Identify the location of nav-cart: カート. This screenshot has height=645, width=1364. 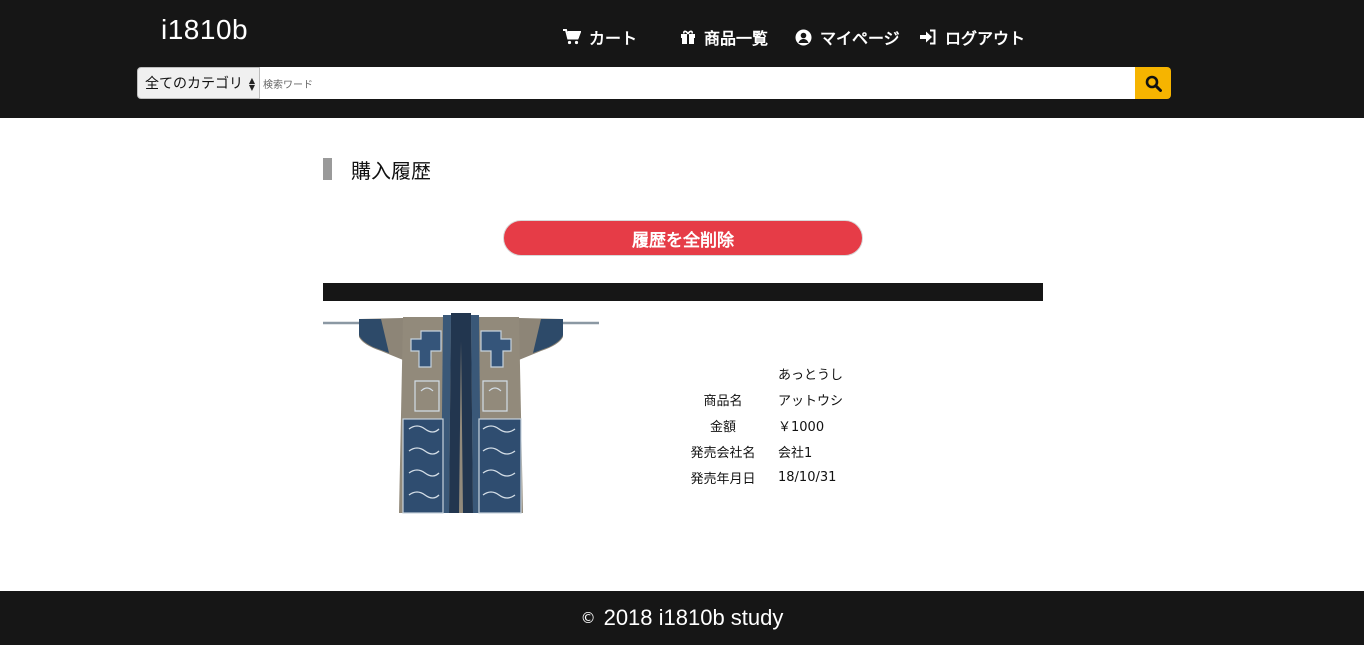
(600, 37).